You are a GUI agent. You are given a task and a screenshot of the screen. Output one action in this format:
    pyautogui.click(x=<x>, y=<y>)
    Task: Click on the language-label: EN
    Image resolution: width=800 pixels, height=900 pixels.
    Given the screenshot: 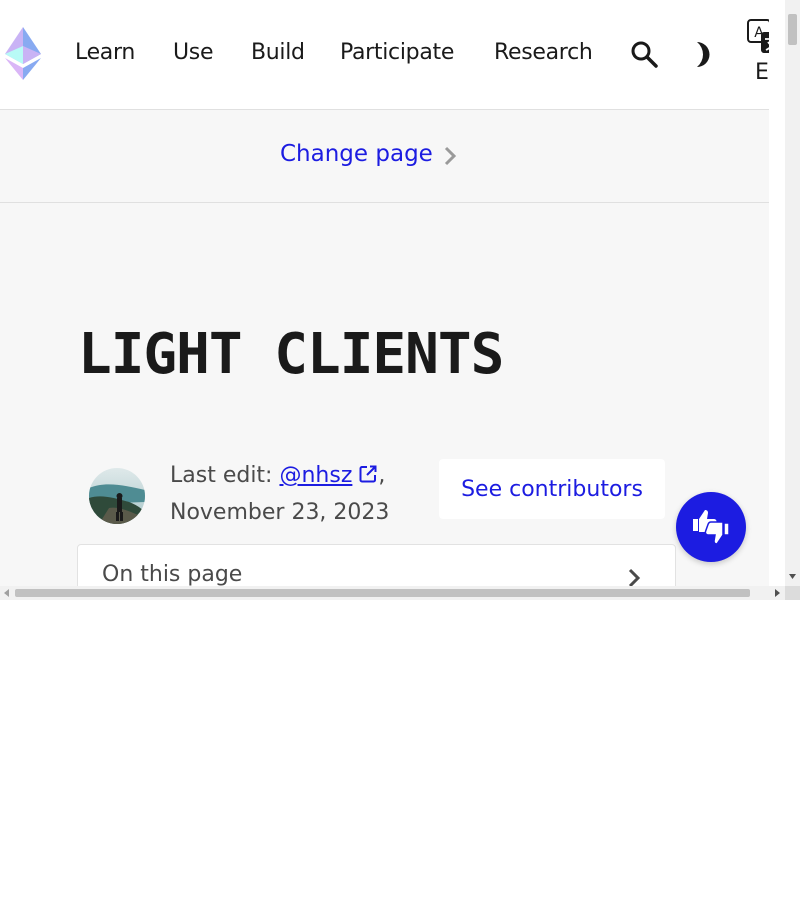 What is the action you would take?
    pyautogui.click(x=762, y=72)
    